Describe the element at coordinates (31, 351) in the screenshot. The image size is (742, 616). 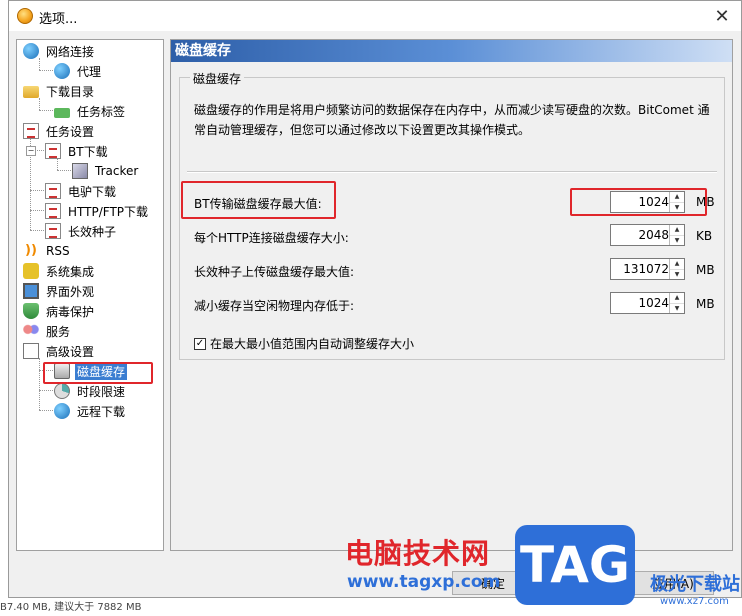
I see `settings-window-icon` at that location.